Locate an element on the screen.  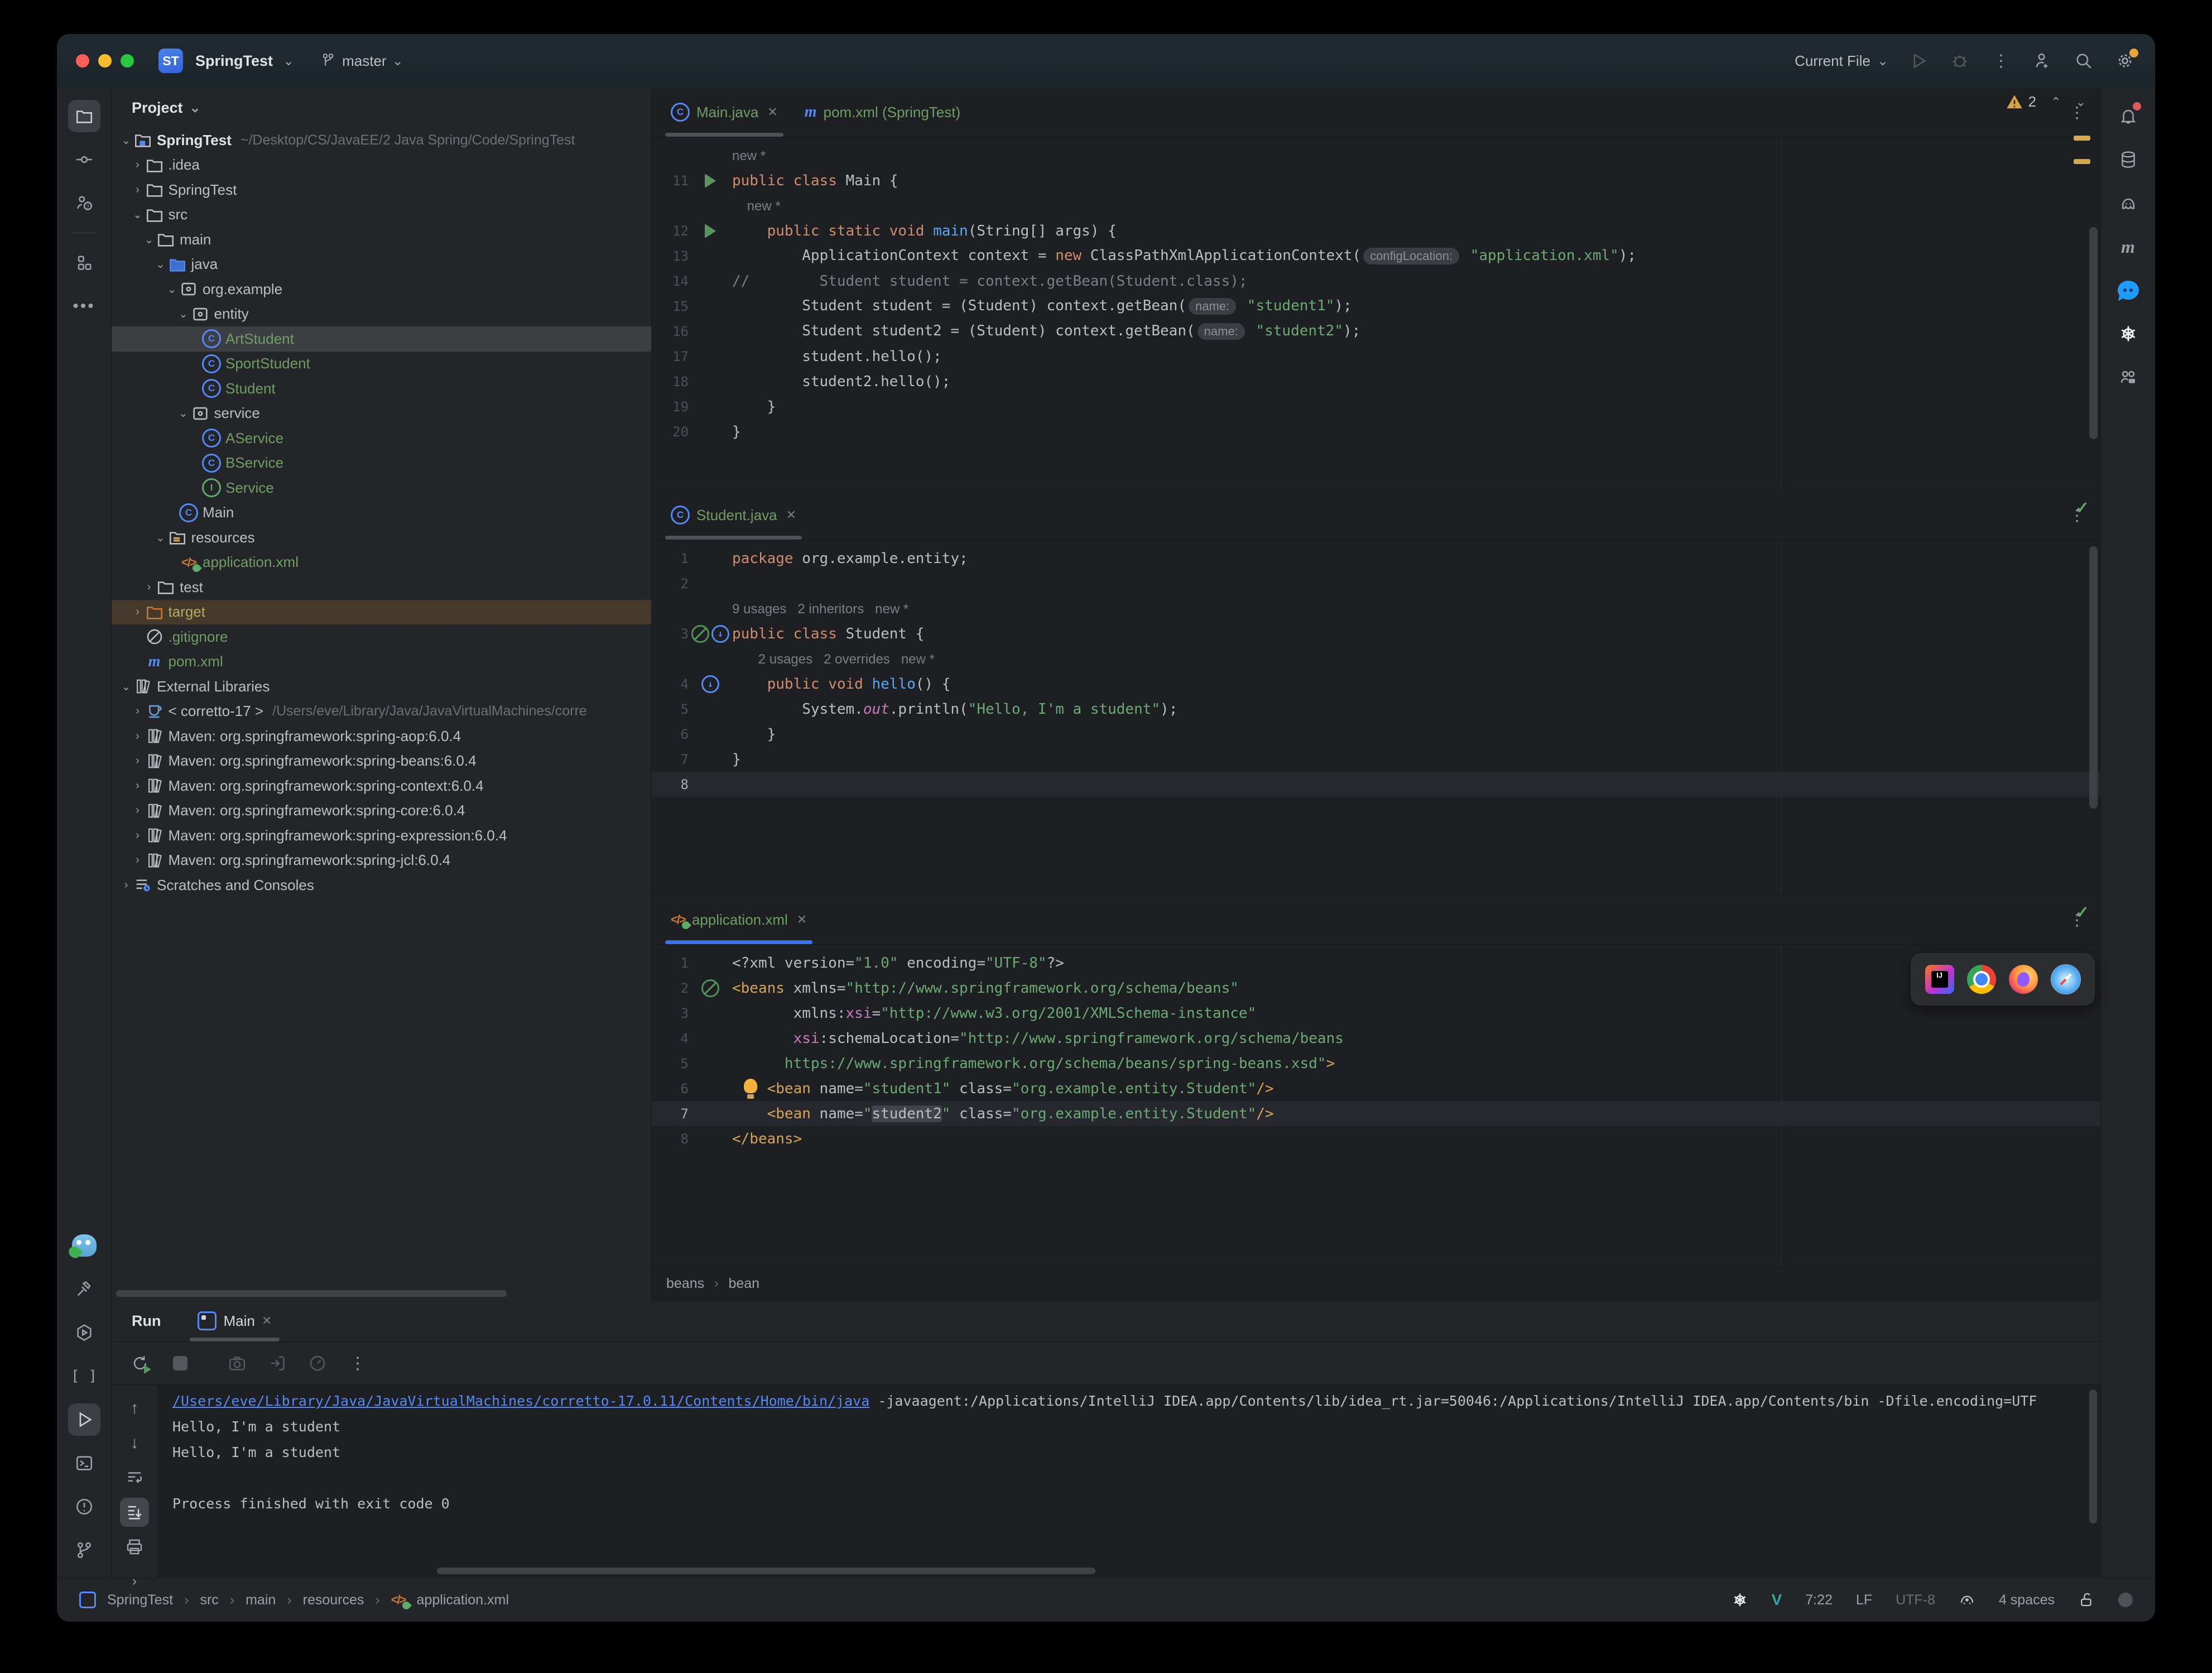
prev-warning-icon: ⌃ is located at coordinates (2056, 102).